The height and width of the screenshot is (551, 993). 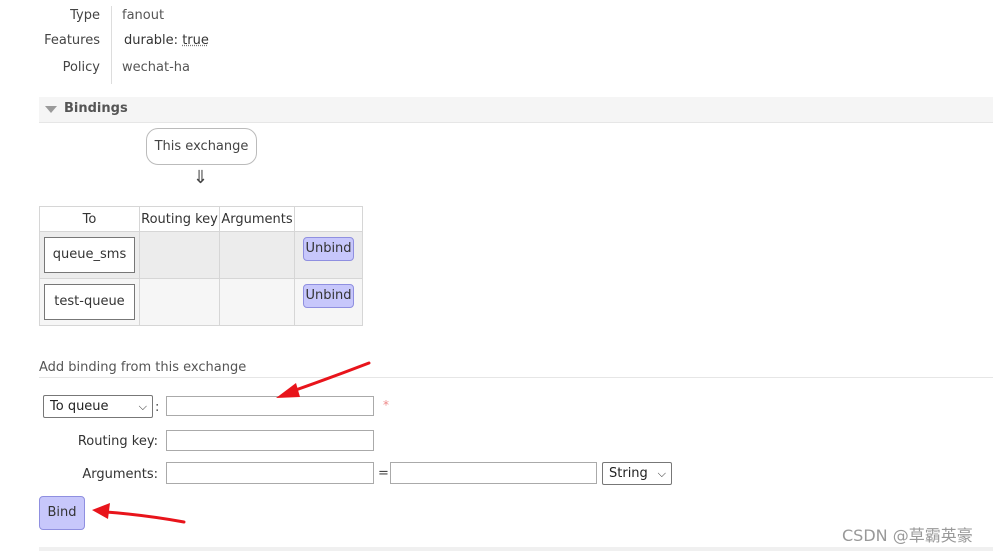 I want to click on annotation-overlay, so click(x=231, y=442).